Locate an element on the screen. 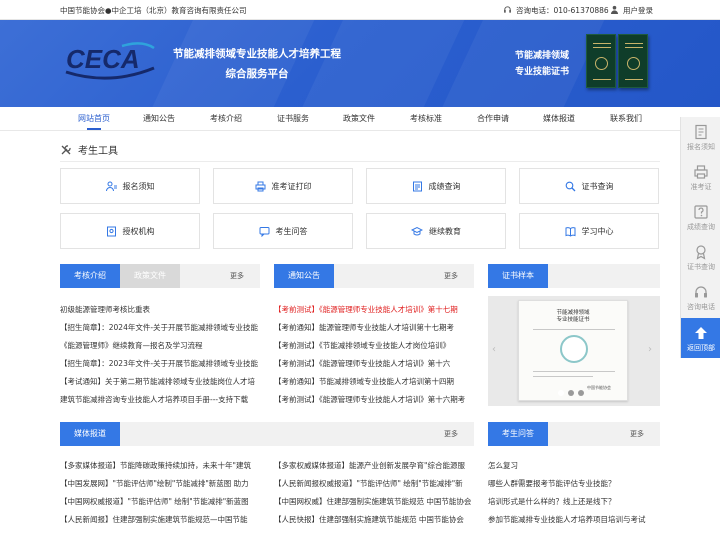  list-item: 培训形式是什么样的？线上还是线下？ is located at coordinates (574, 502).